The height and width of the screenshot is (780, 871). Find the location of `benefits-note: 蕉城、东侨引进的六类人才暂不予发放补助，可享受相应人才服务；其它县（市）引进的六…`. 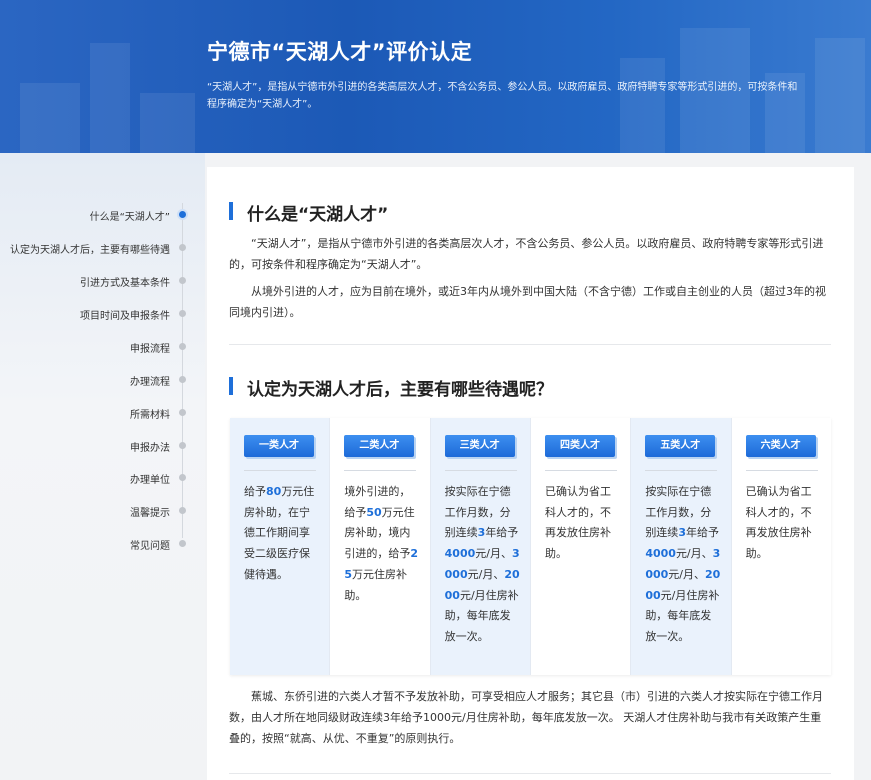

benefits-note: 蕉城、东侨引进的六类人才暂不予发放补助，可享受相应人才服务；其它县（市）引进的六… is located at coordinates (530, 717).